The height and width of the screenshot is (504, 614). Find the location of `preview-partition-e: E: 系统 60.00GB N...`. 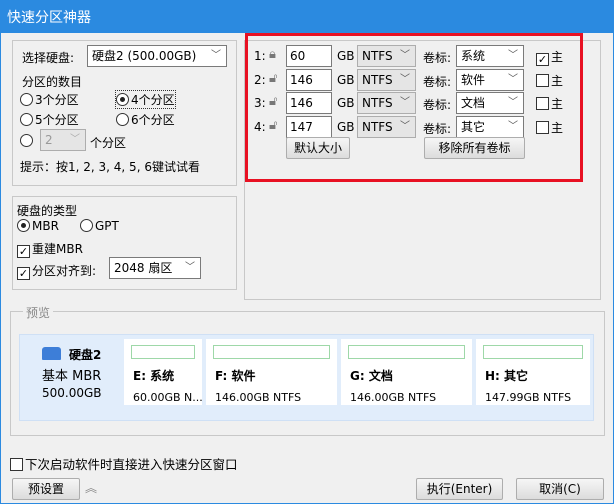

preview-partition-e: E: 系统 60.00GB N... is located at coordinates (163, 372).